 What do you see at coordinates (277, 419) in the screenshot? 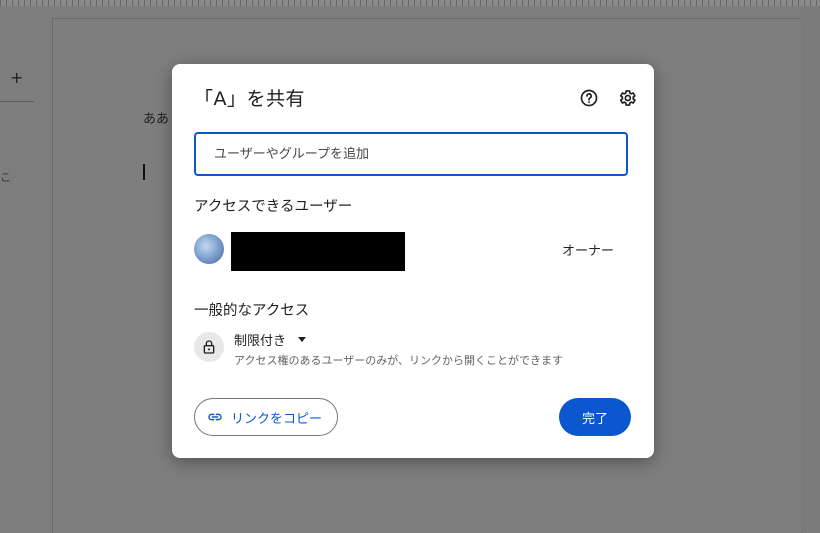
I see `copy-link-label: リンクをコピー` at bounding box center [277, 419].